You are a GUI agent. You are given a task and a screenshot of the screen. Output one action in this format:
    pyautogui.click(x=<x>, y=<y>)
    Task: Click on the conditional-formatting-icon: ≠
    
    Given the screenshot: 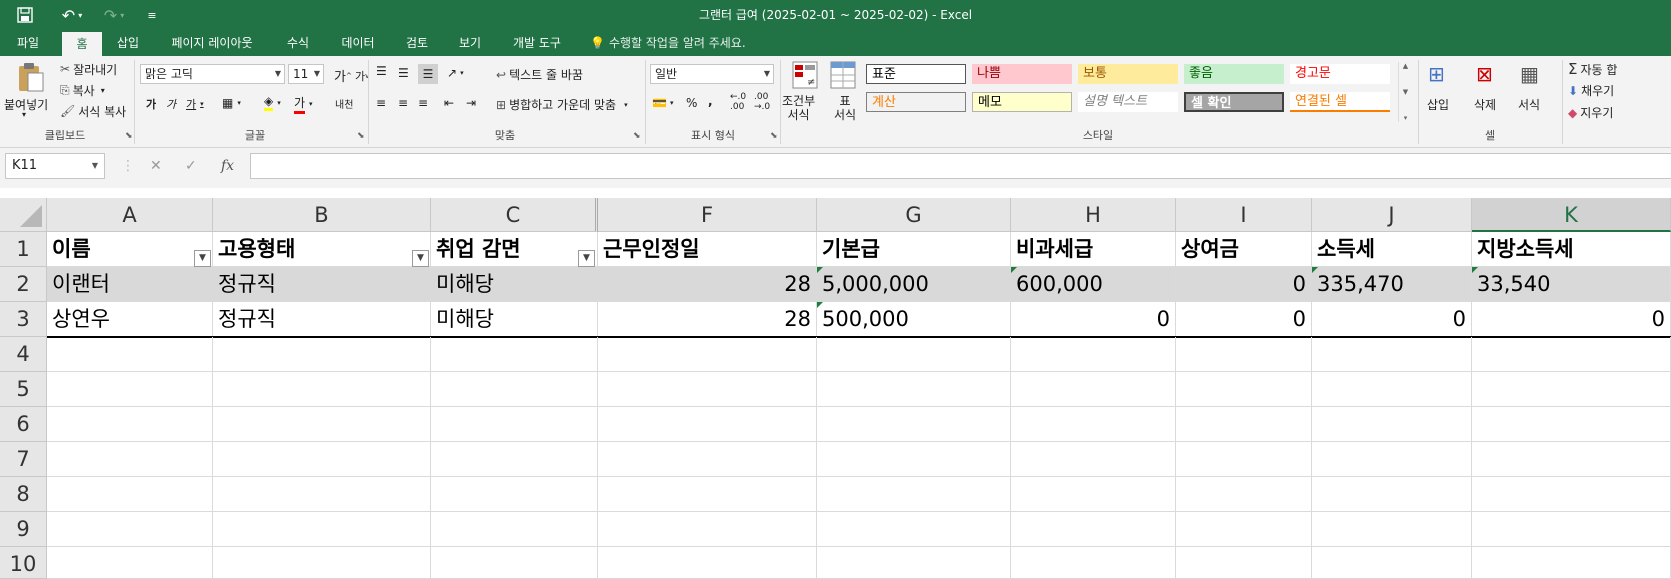 What is the action you would take?
    pyautogui.click(x=805, y=75)
    